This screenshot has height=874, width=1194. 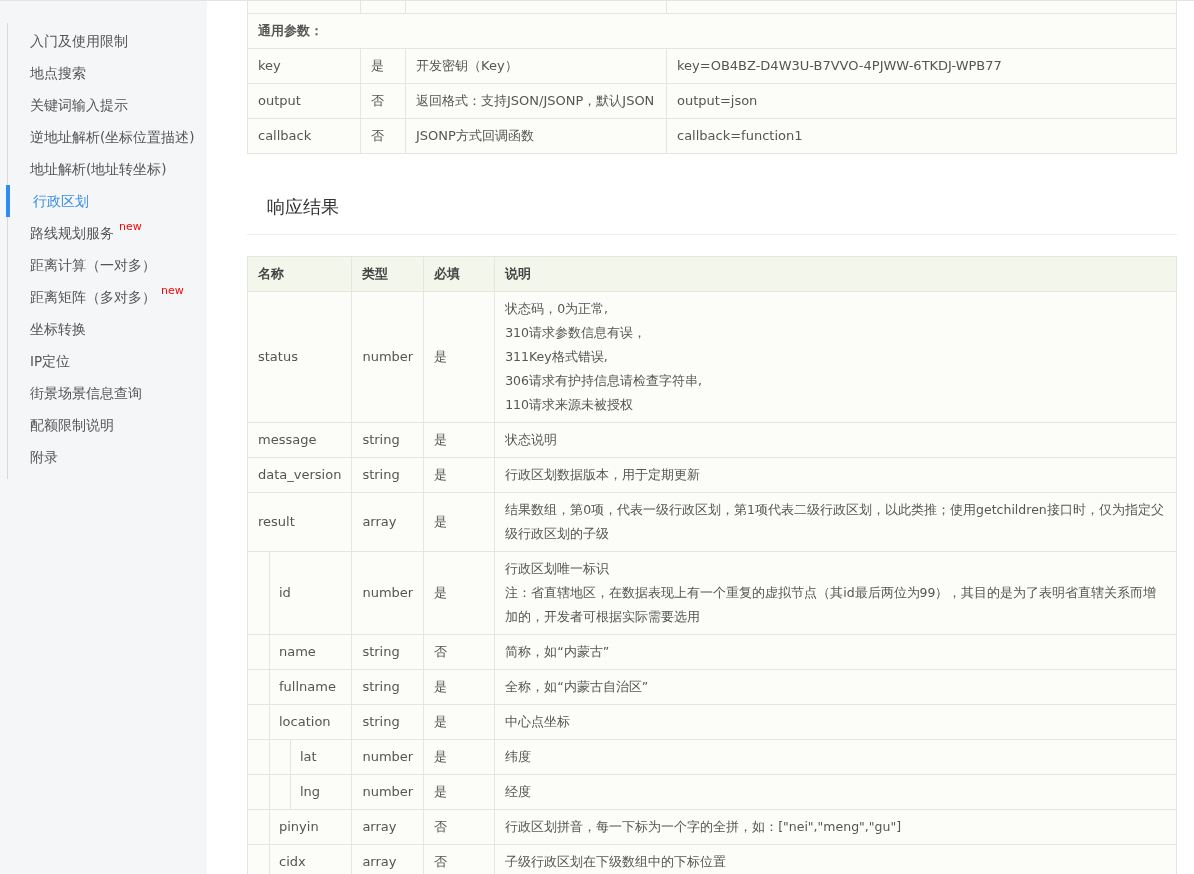 I want to click on table-cell-text: 经度, so click(x=519, y=792).